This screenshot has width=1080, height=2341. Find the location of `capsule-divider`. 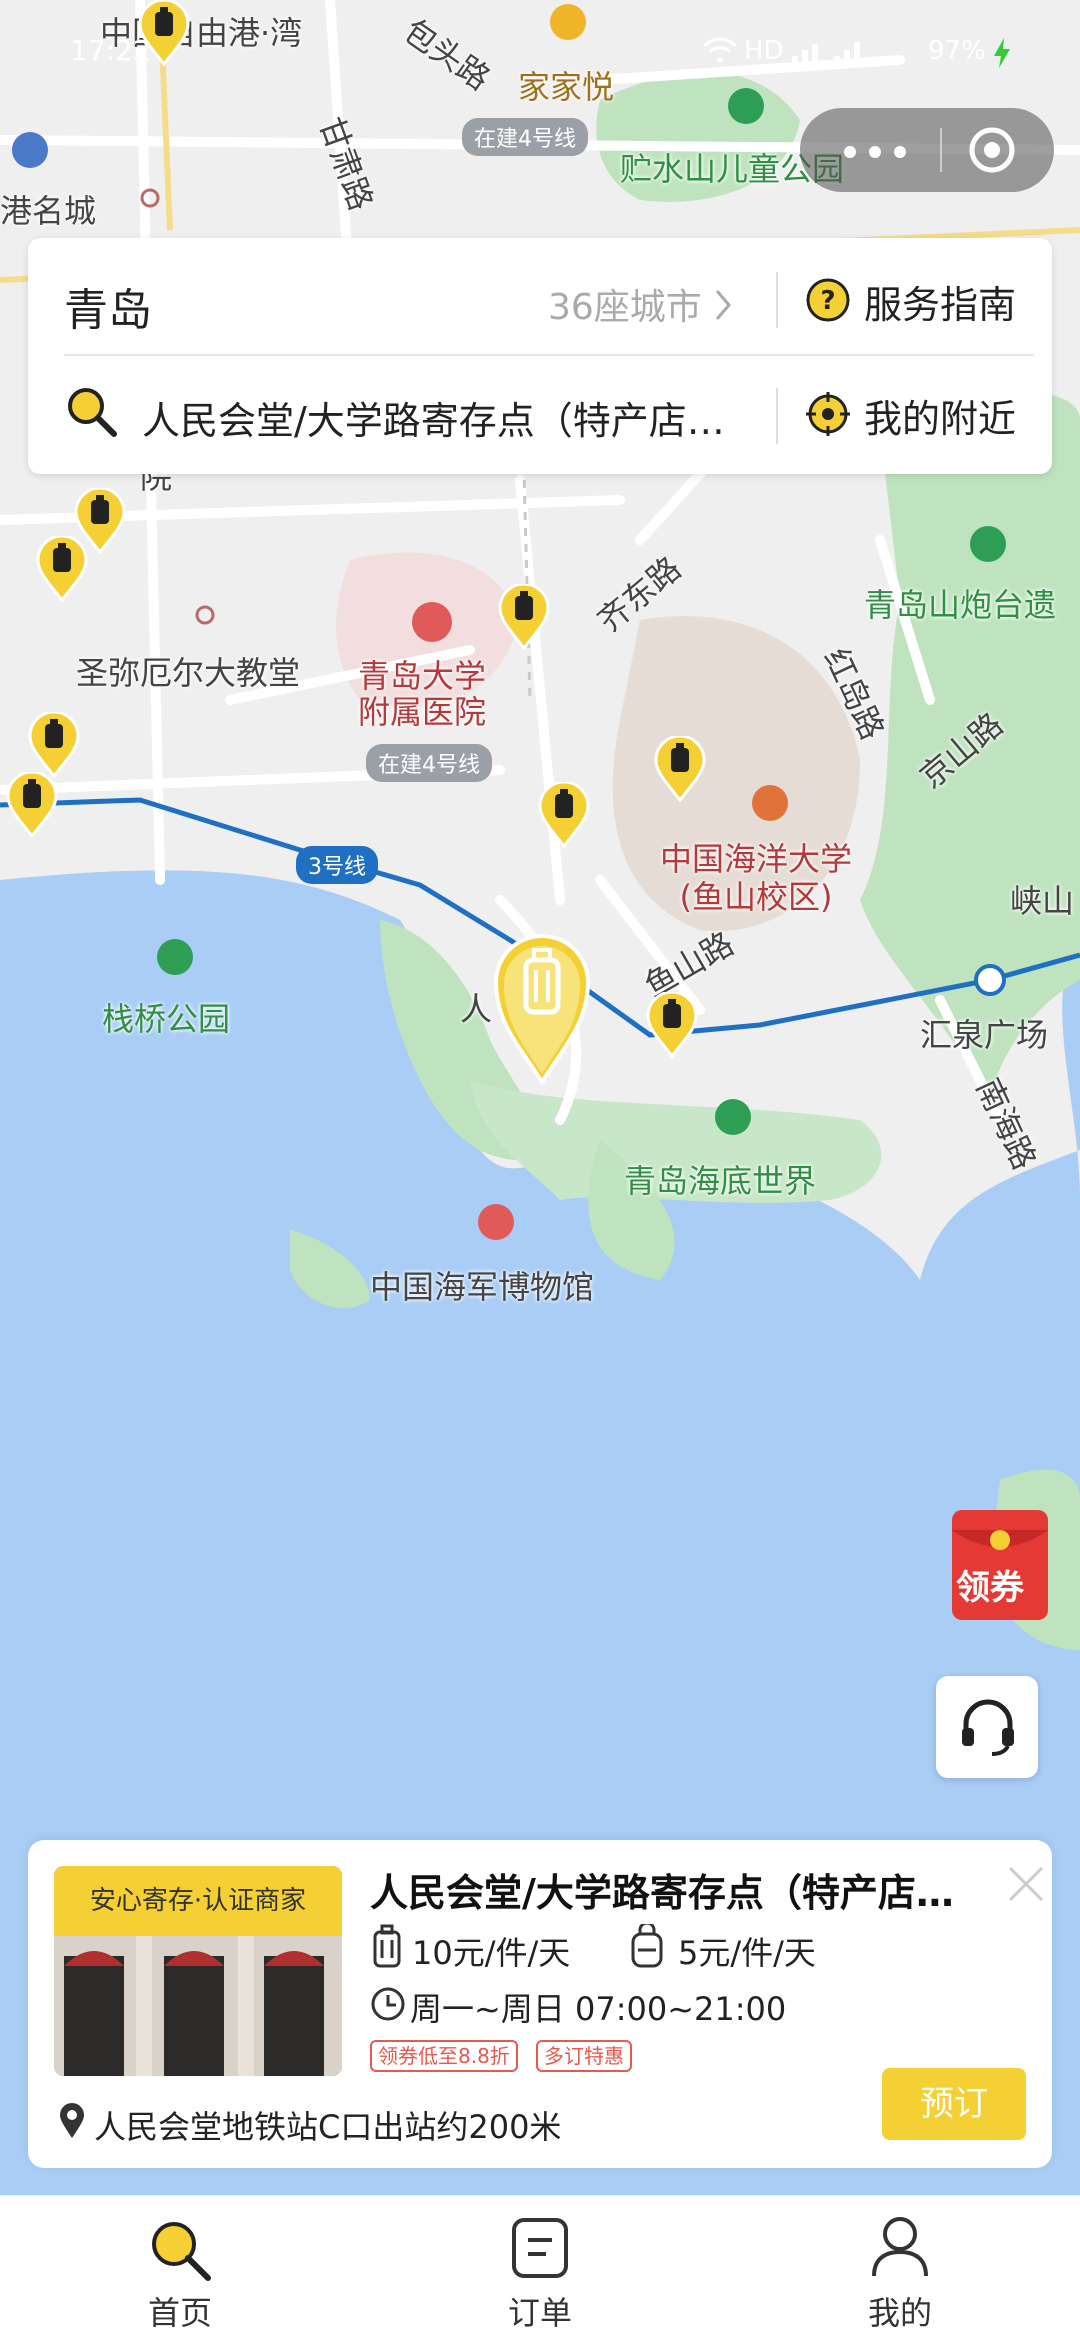

capsule-divider is located at coordinates (941, 150).